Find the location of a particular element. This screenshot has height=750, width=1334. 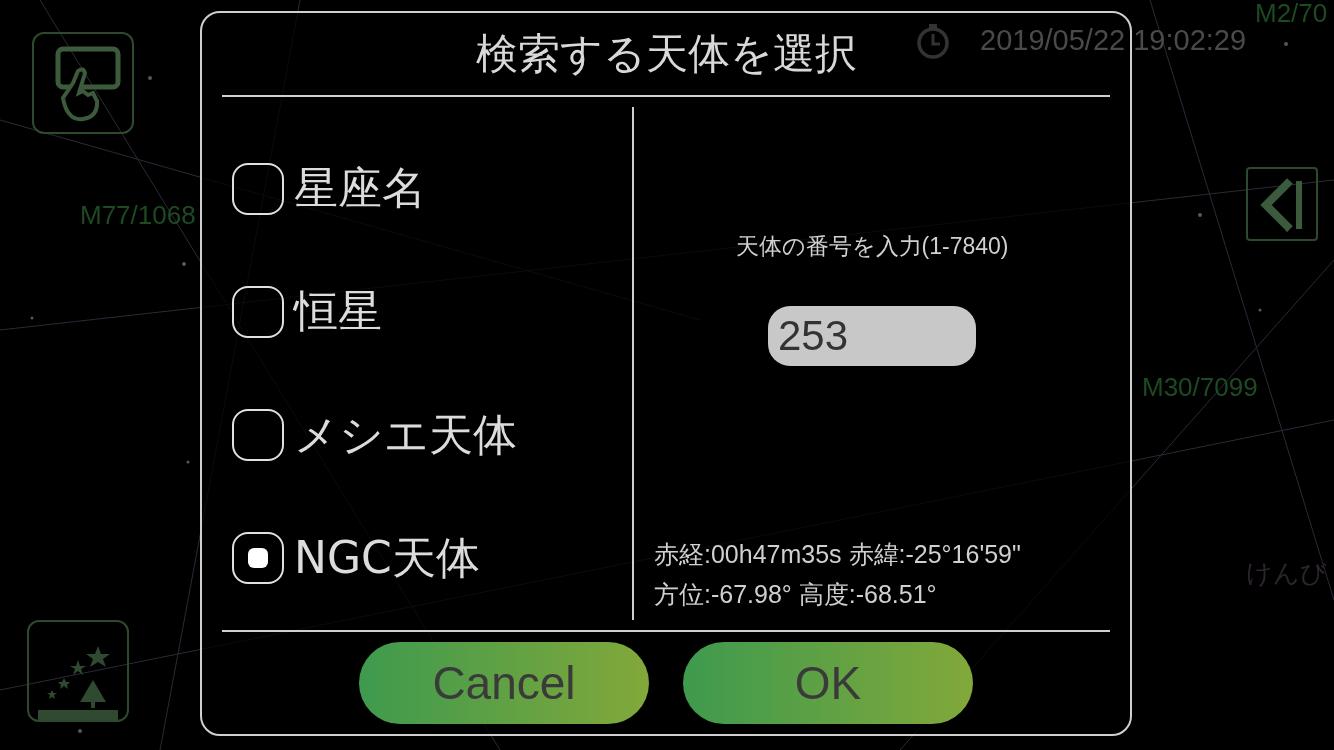

number-input-field: 253 is located at coordinates (872, 336).